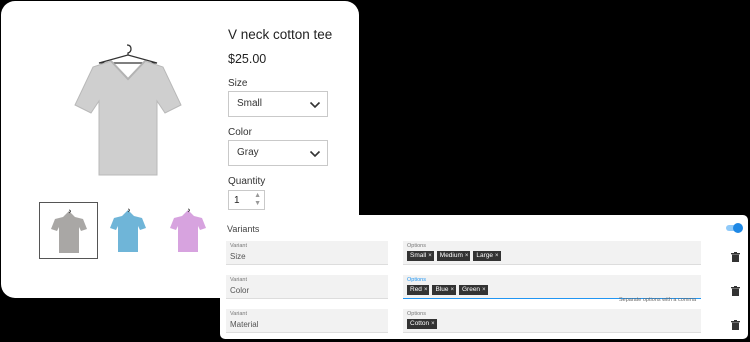  What do you see at coordinates (240, 290) in the screenshot?
I see `variant-field-value: Color` at bounding box center [240, 290].